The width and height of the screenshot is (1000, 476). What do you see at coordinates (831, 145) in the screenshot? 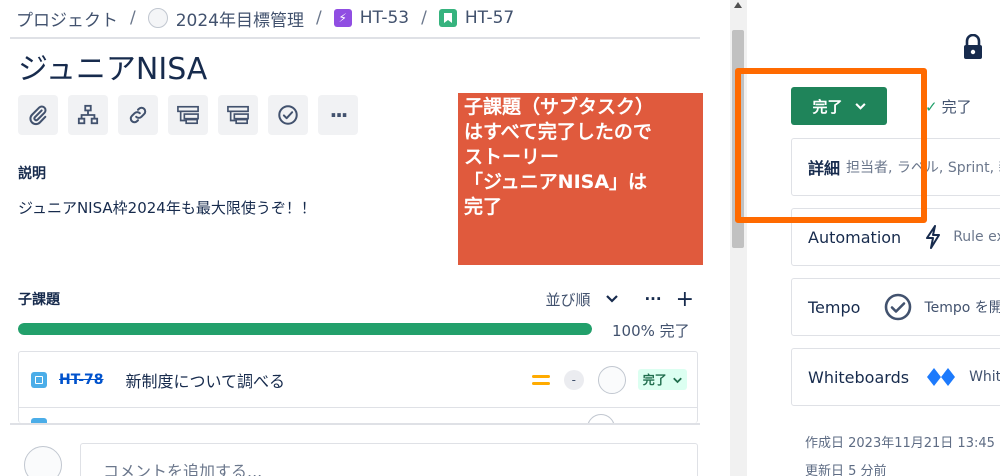
I see `annotation-highlight-box` at bounding box center [831, 145].